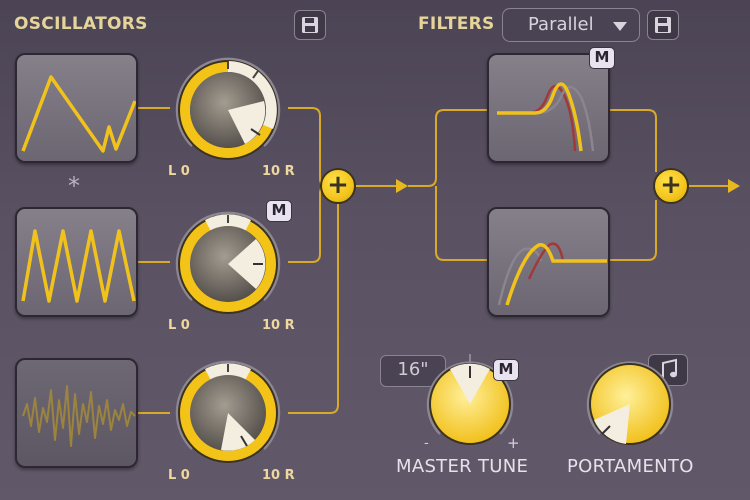 The height and width of the screenshot is (500, 750). Describe the element at coordinates (561, 24) in the screenshot. I see `filter-mode-value: Parallel` at that location.